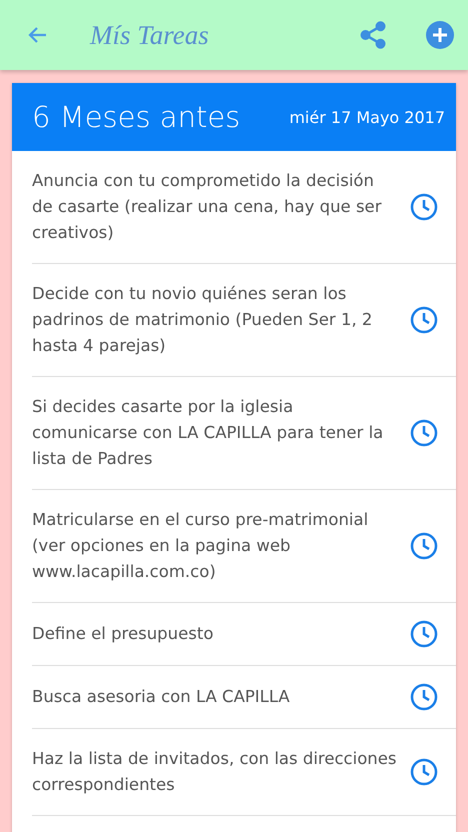 This screenshot has width=468, height=832. Describe the element at coordinates (123, 634) in the screenshot. I see `task-text: Define el presupuesto` at that location.